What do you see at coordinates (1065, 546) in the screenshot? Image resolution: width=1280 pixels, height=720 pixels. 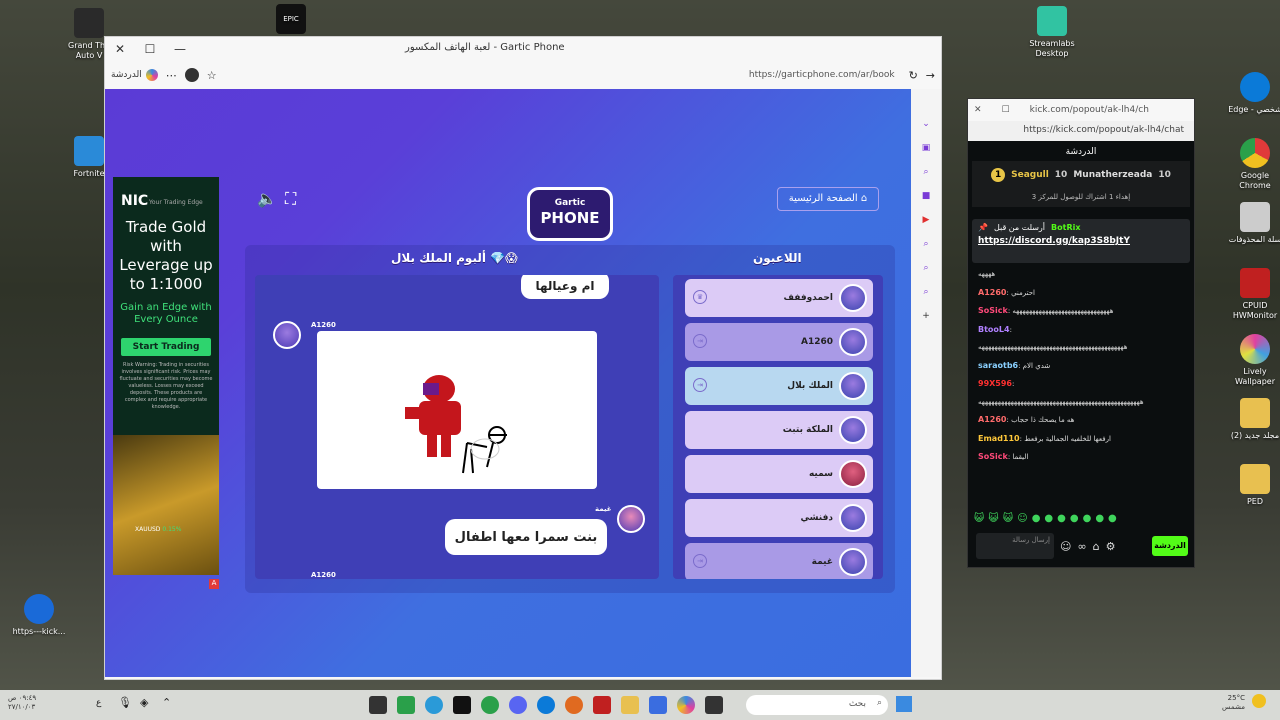 I see `emoji-icon: ☺` at bounding box center [1065, 546].